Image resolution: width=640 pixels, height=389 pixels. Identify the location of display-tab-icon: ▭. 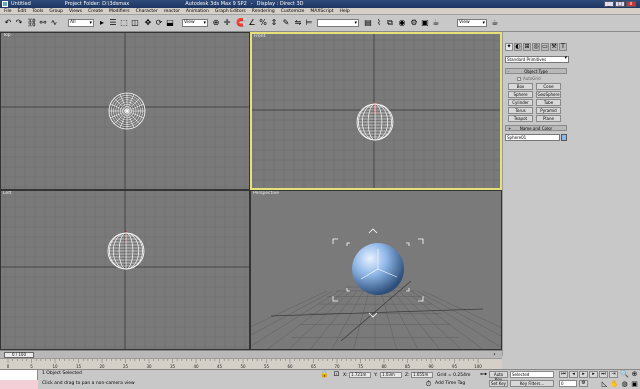
(545, 47).